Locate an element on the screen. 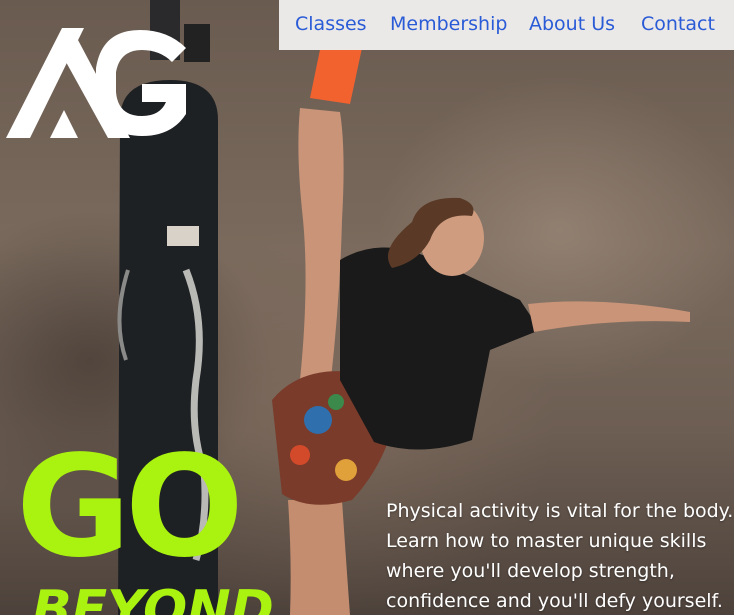  top-navigation: Classes Membership About Us Contact is located at coordinates (506, 25).